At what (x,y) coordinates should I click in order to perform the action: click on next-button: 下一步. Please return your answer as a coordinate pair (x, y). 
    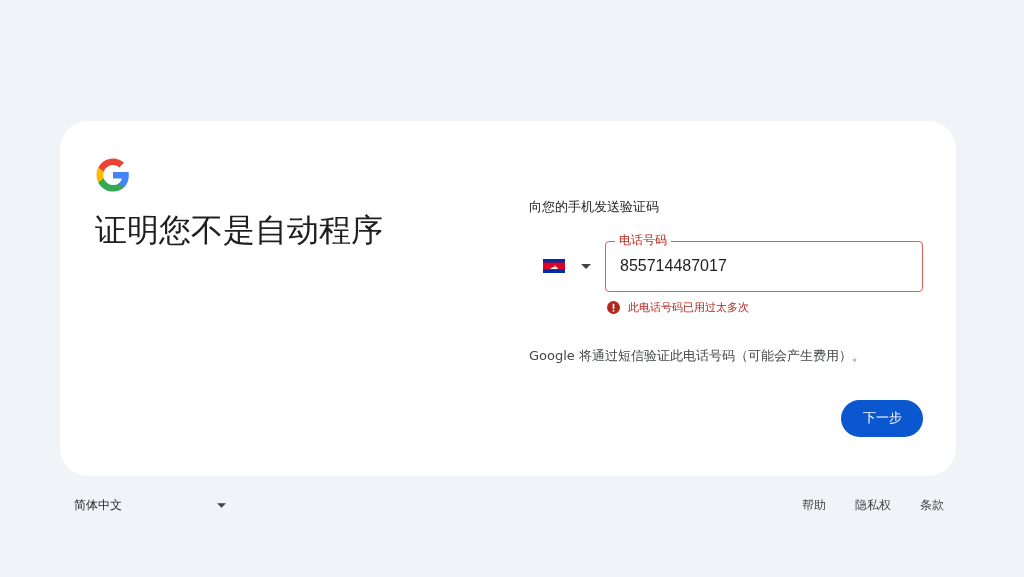
    Looking at the image, I should click on (882, 418).